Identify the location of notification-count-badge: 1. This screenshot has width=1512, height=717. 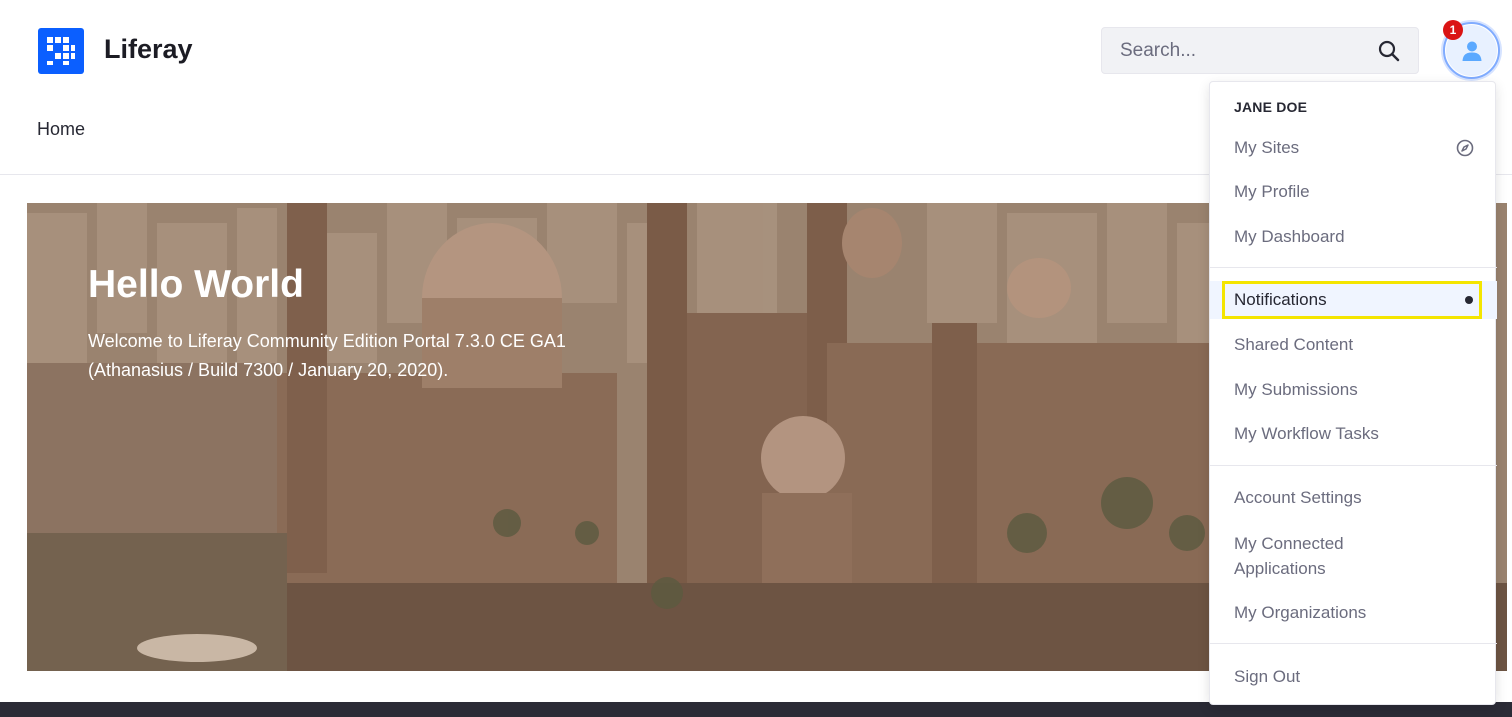
(1453, 30).